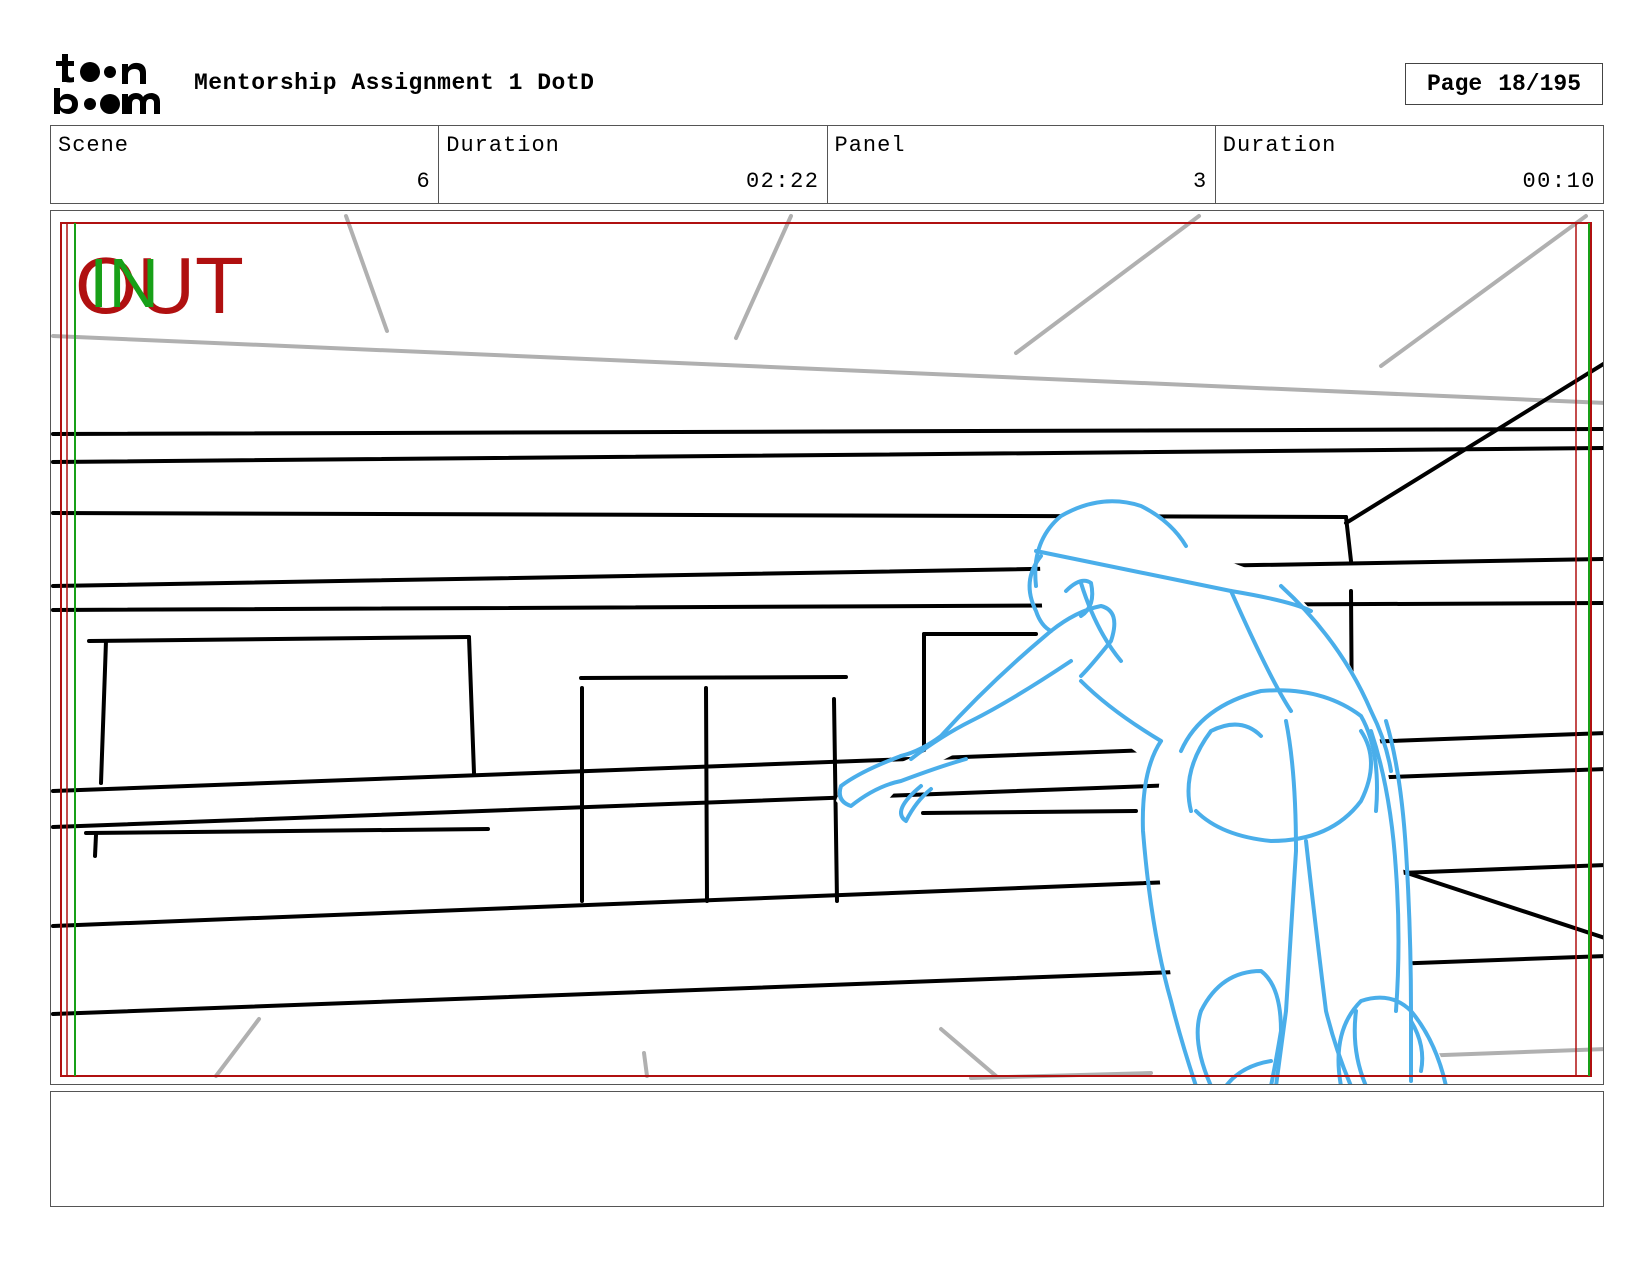  What do you see at coordinates (1200, 181) in the screenshot?
I see `panel-value: 3` at bounding box center [1200, 181].